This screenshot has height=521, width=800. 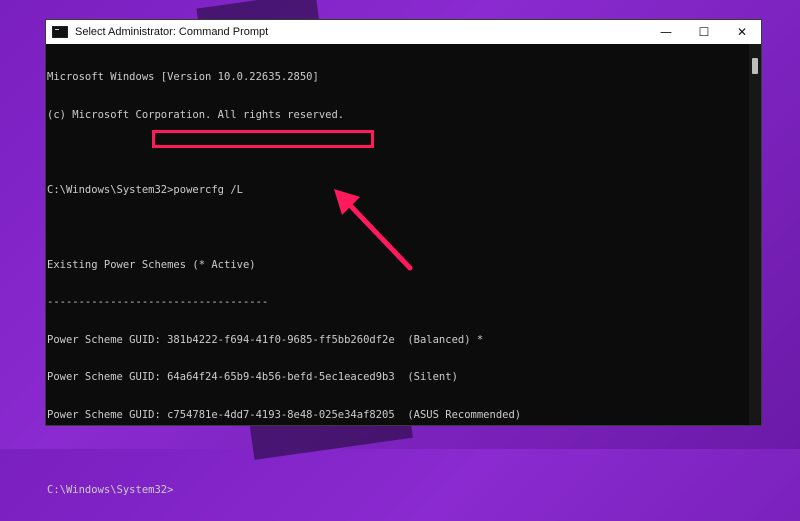 What do you see at coordinates (755, 66) in the screenshot?
I see `scrollbar-thumb` at bounding box center [755, 66].